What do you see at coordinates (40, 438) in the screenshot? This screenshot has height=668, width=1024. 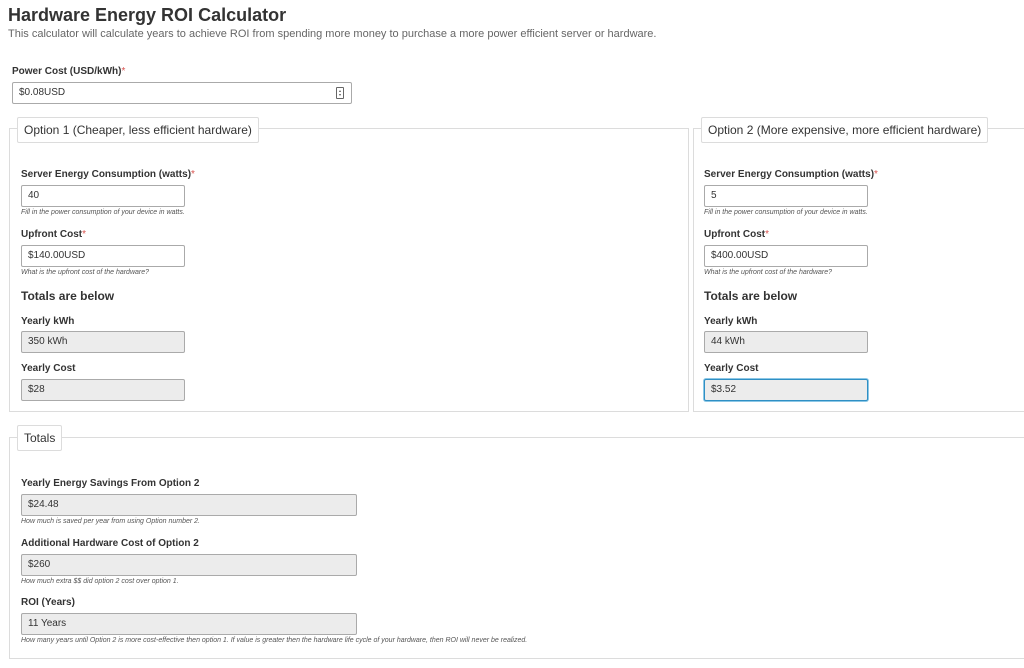 I see `totals-legend: Totals` at bounding box center [40, 438].